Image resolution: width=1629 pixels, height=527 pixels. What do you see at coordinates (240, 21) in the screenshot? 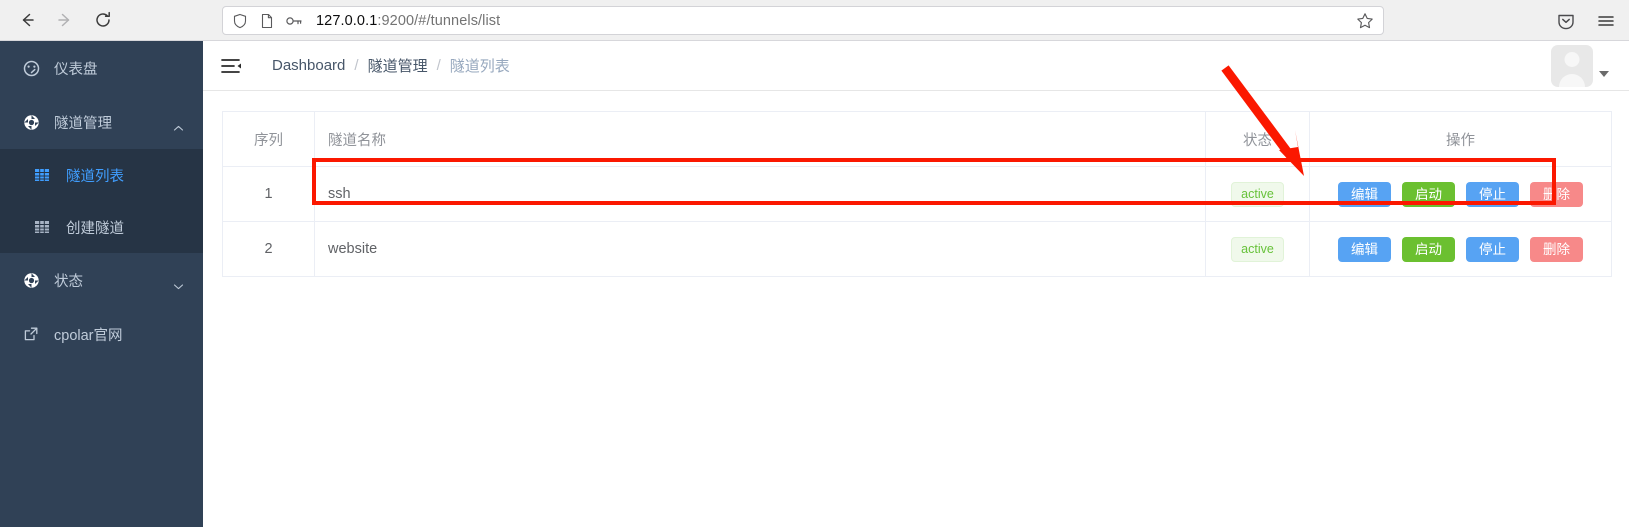
I see `shield-icon` at bounding box center [240, 21].